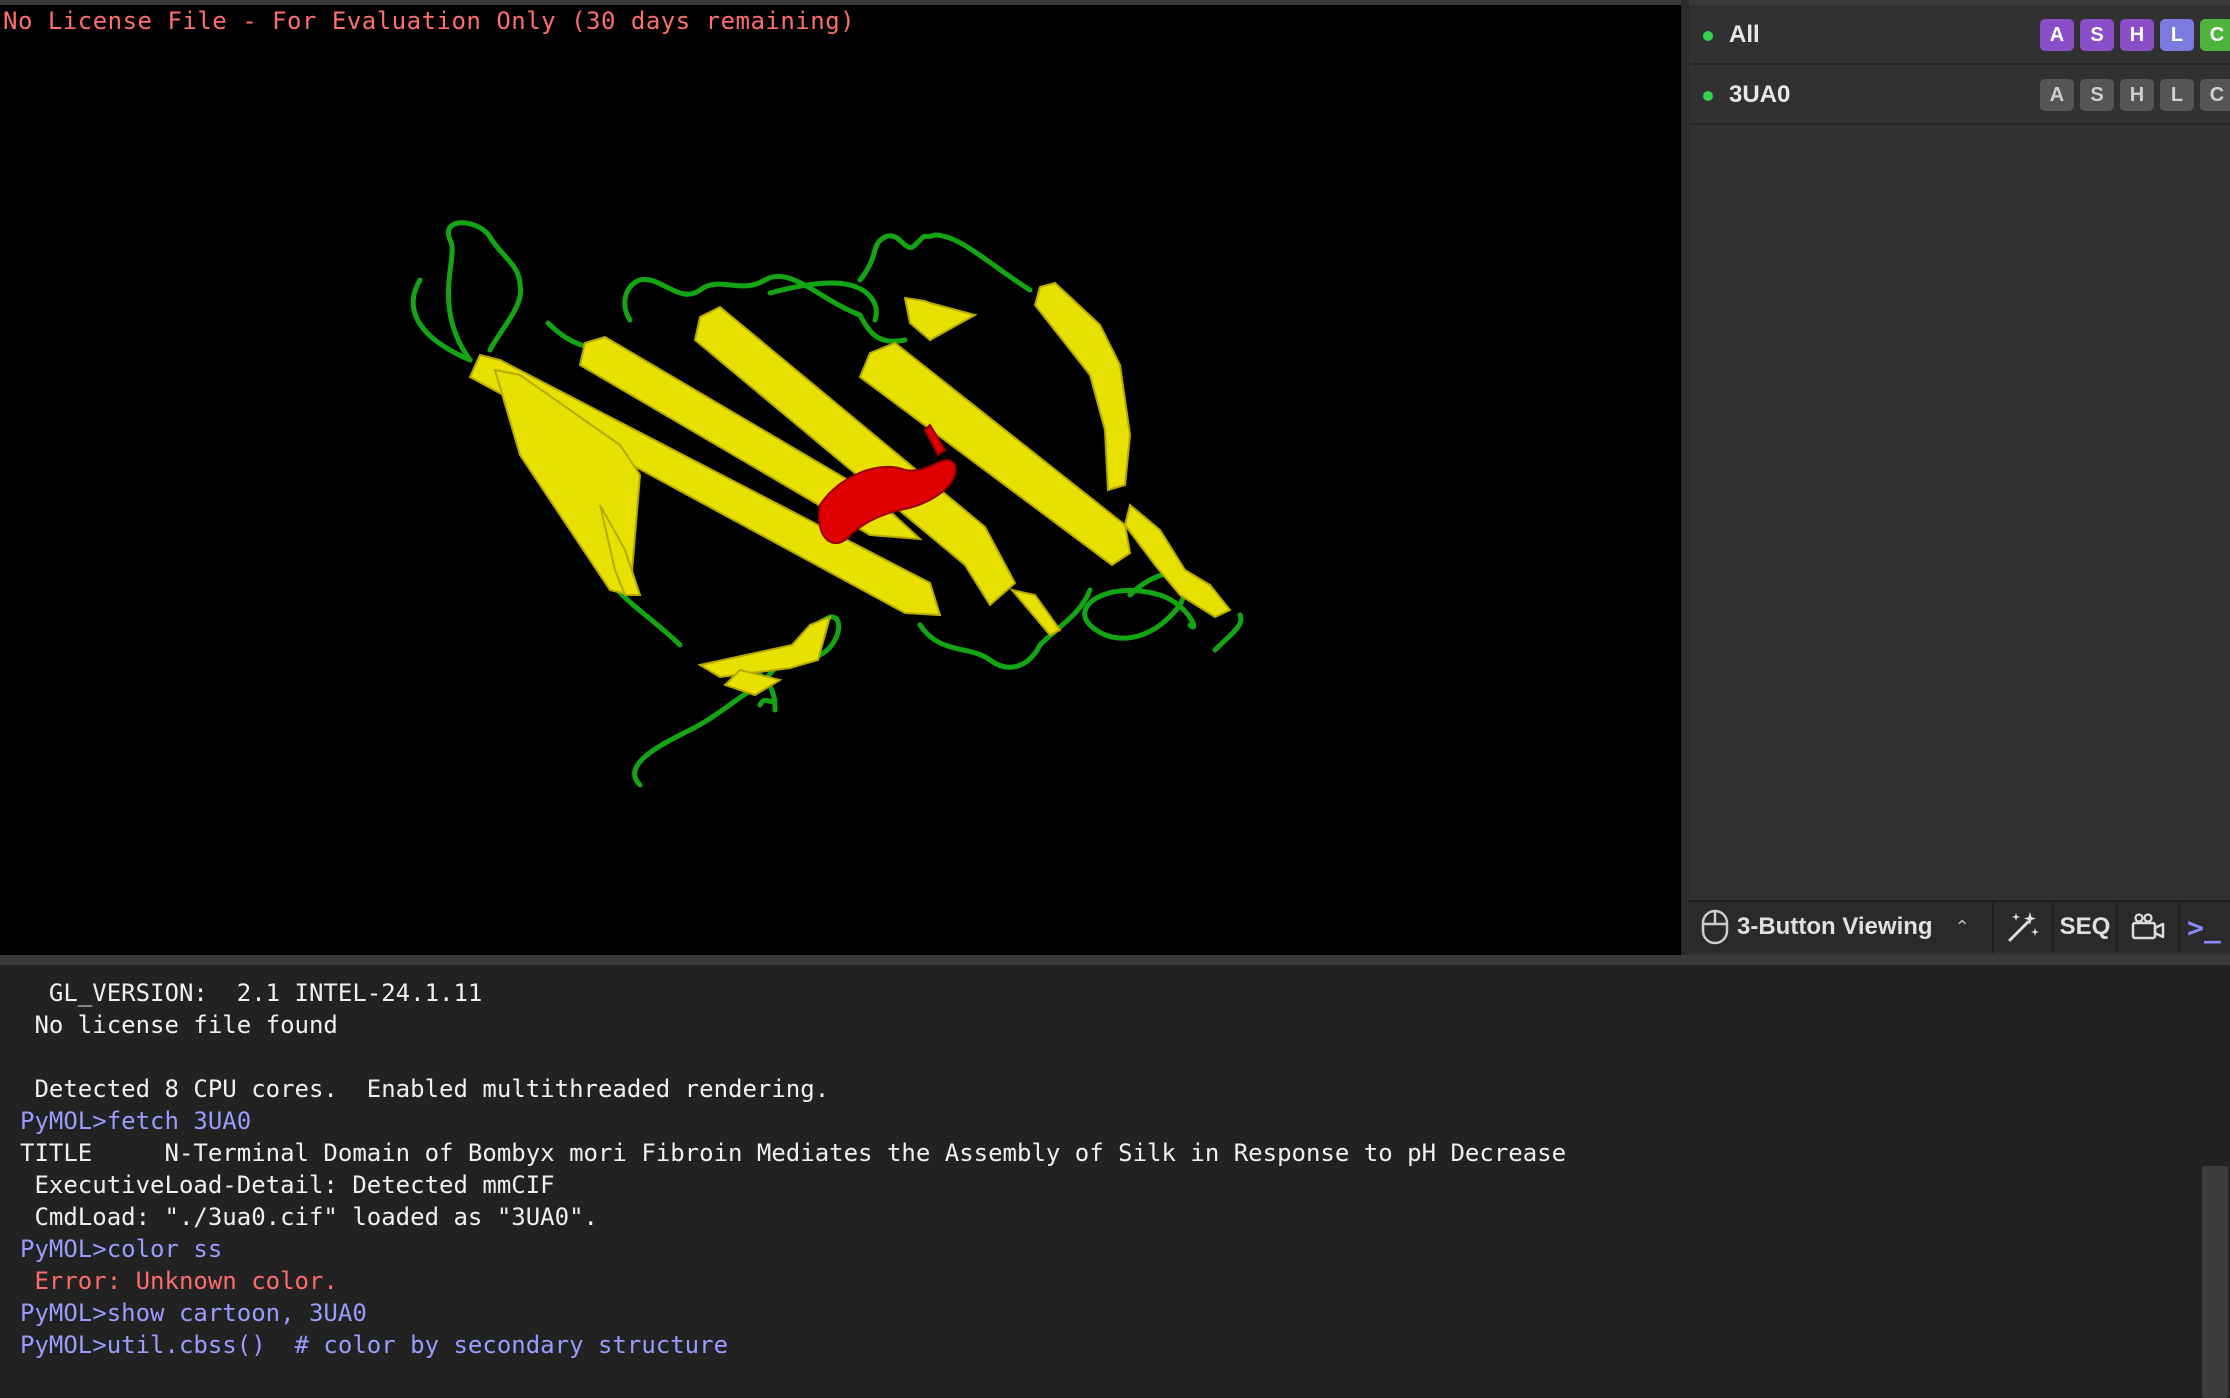 The height and width of the screenshot is (1398, 2230). What do you see at coordinates (1744, 35) in the screenshot?
I see `object-name: All` at bounding box center [1744, 35].